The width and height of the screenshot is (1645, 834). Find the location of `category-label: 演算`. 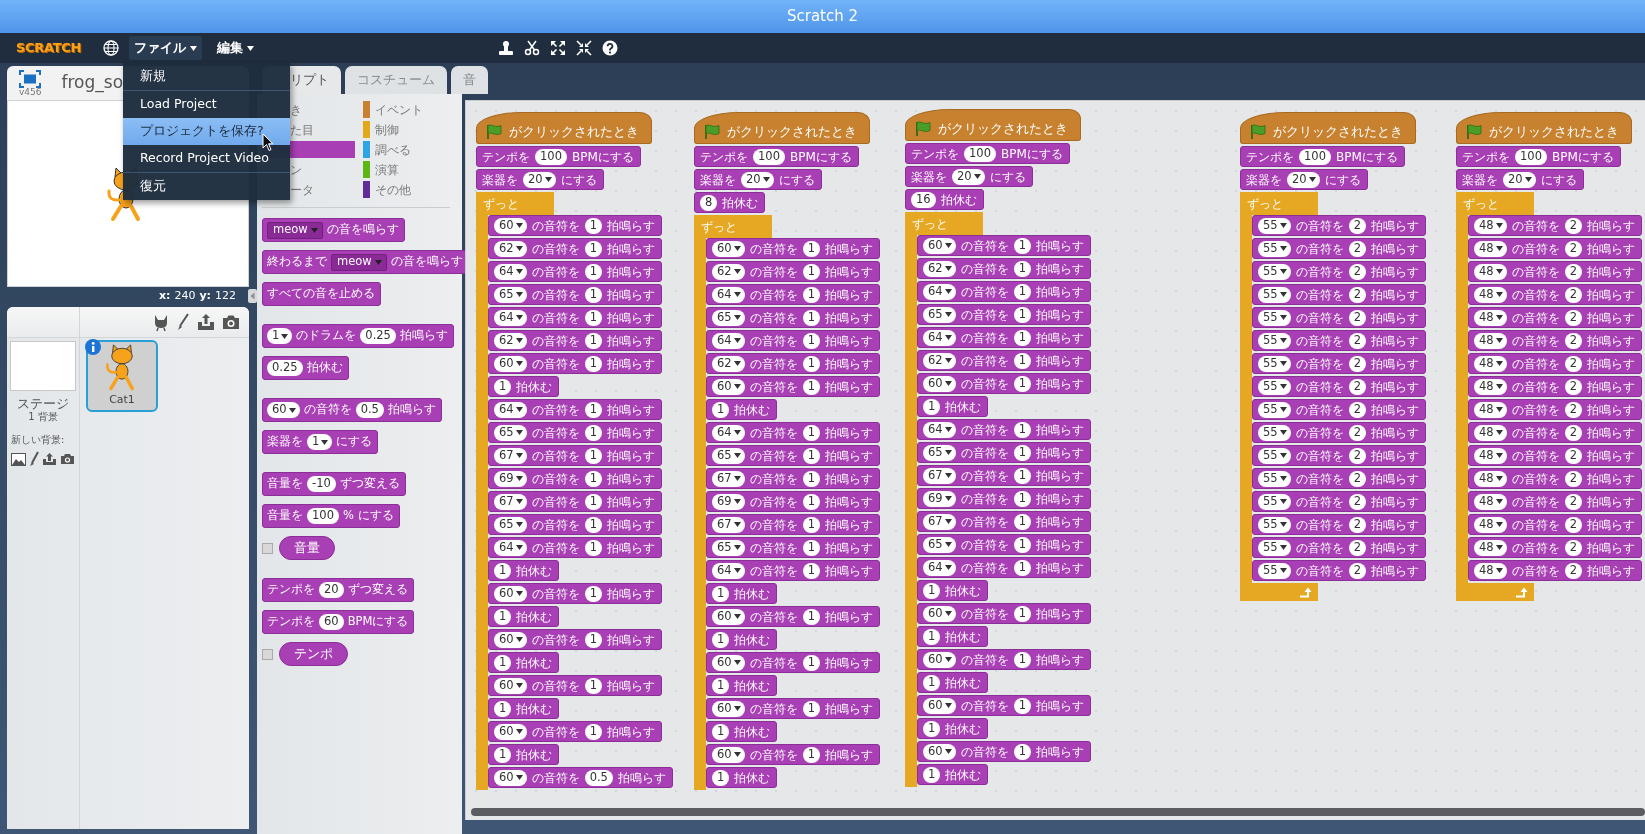

category-label: 演算 is located at coordinates (387, 170).